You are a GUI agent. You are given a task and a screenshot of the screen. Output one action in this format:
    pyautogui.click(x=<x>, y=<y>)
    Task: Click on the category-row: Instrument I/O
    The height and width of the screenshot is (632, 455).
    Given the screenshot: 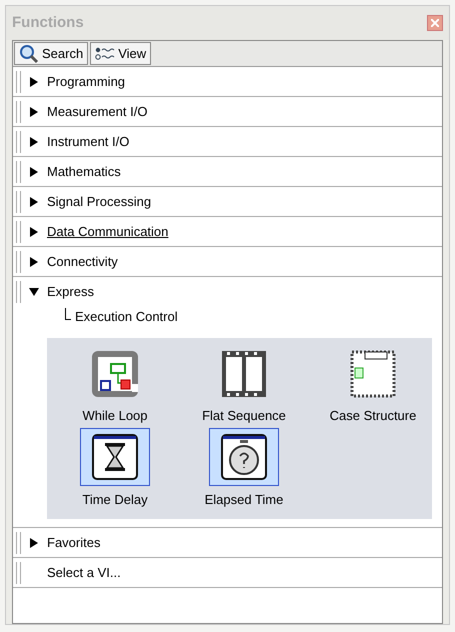 What is the action you would take?
    pyautogui.click(x=227, y=141)
    